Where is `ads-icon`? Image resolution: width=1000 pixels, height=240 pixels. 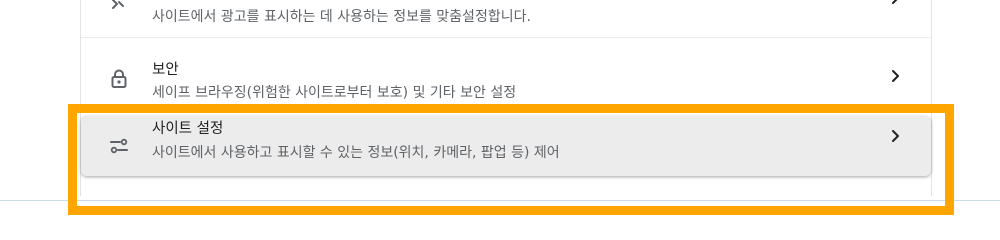
ads-icon is located at coordinates (118, 4).